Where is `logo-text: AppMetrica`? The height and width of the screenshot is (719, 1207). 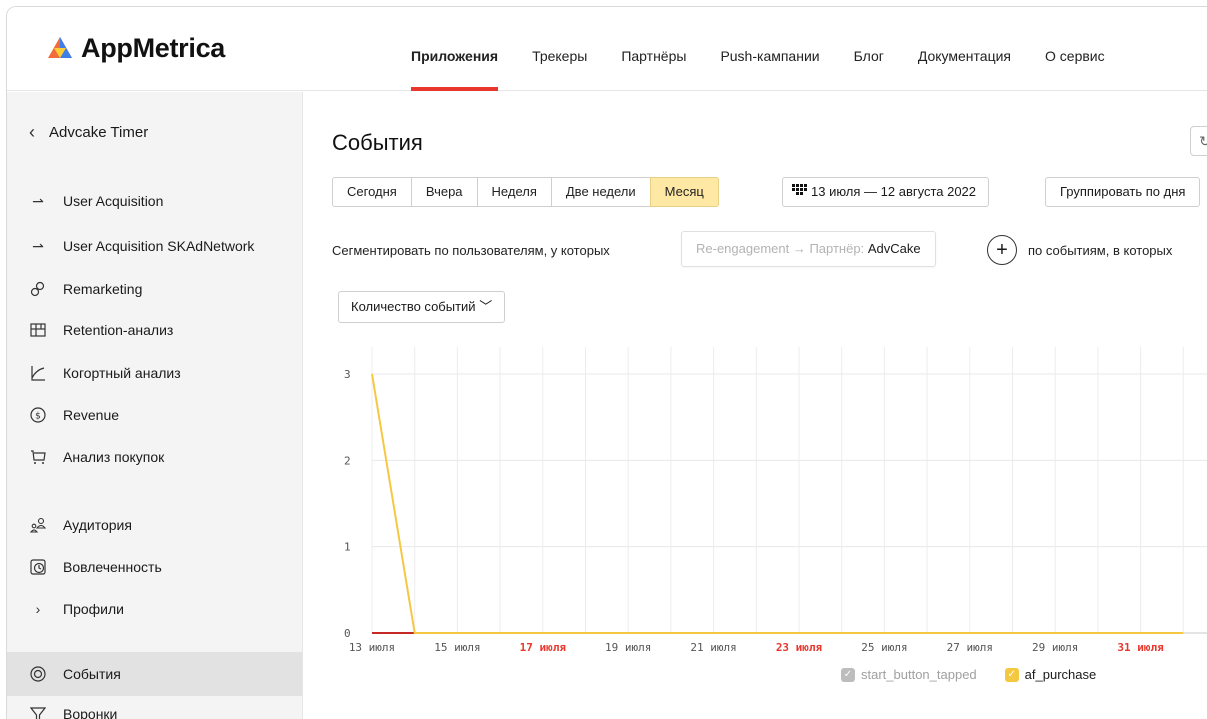
logo-text: AppMetrica is located at coordinates (153, 48).